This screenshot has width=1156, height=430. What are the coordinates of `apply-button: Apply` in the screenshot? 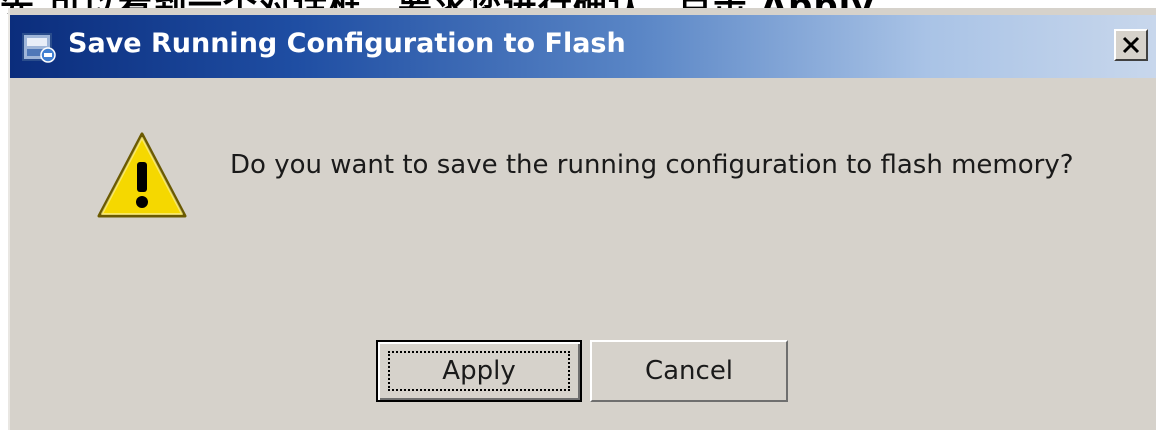 It's located at (479, 371).